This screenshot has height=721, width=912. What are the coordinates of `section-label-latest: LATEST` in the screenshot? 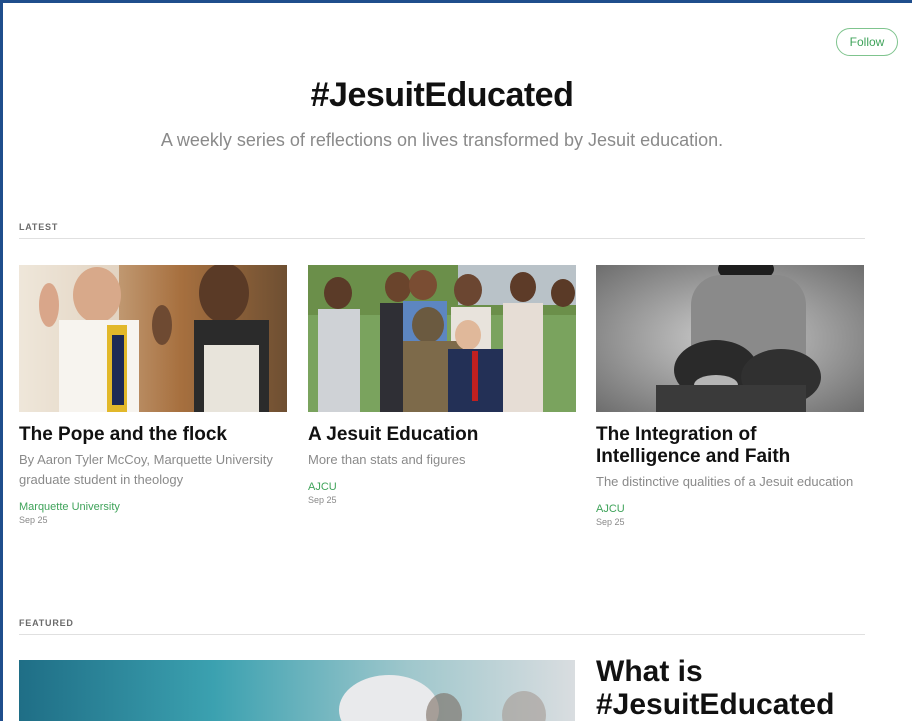 It's located at (39, 227).